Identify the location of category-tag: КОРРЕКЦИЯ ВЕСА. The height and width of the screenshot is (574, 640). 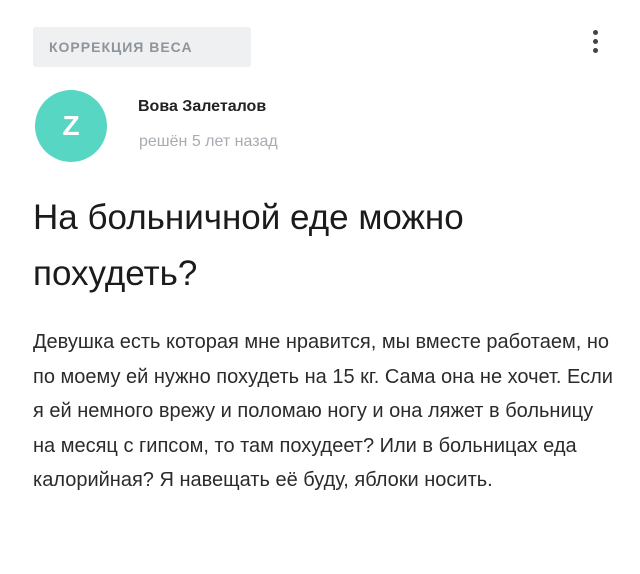
(142, 47).